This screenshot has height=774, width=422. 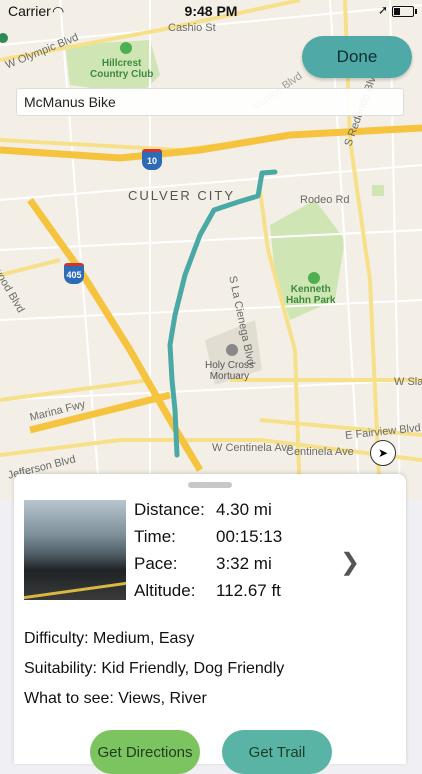 What do you see at coordinates (109, 638) in the screenshot?
I see `difficulty-text: Difficulty: Medium, Easy` at bounding box center [109, 638].